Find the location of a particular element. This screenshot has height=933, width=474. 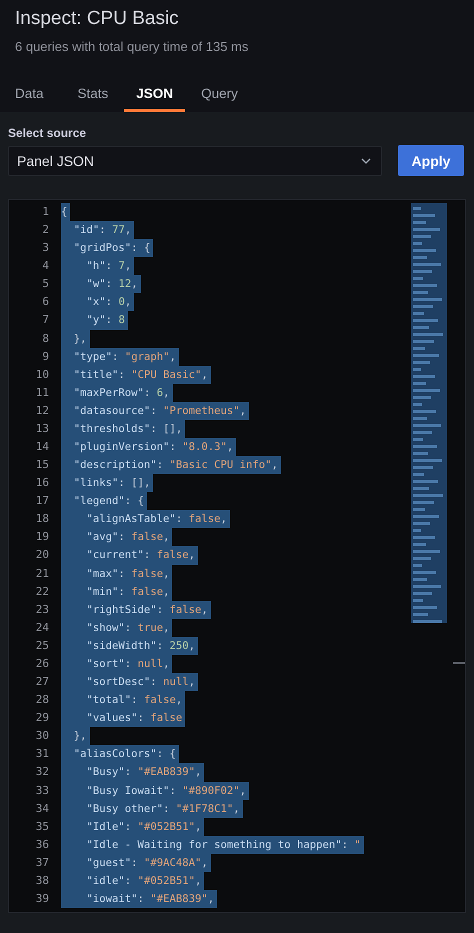

scrollbar-thumb is located at coordinates (459, 663).